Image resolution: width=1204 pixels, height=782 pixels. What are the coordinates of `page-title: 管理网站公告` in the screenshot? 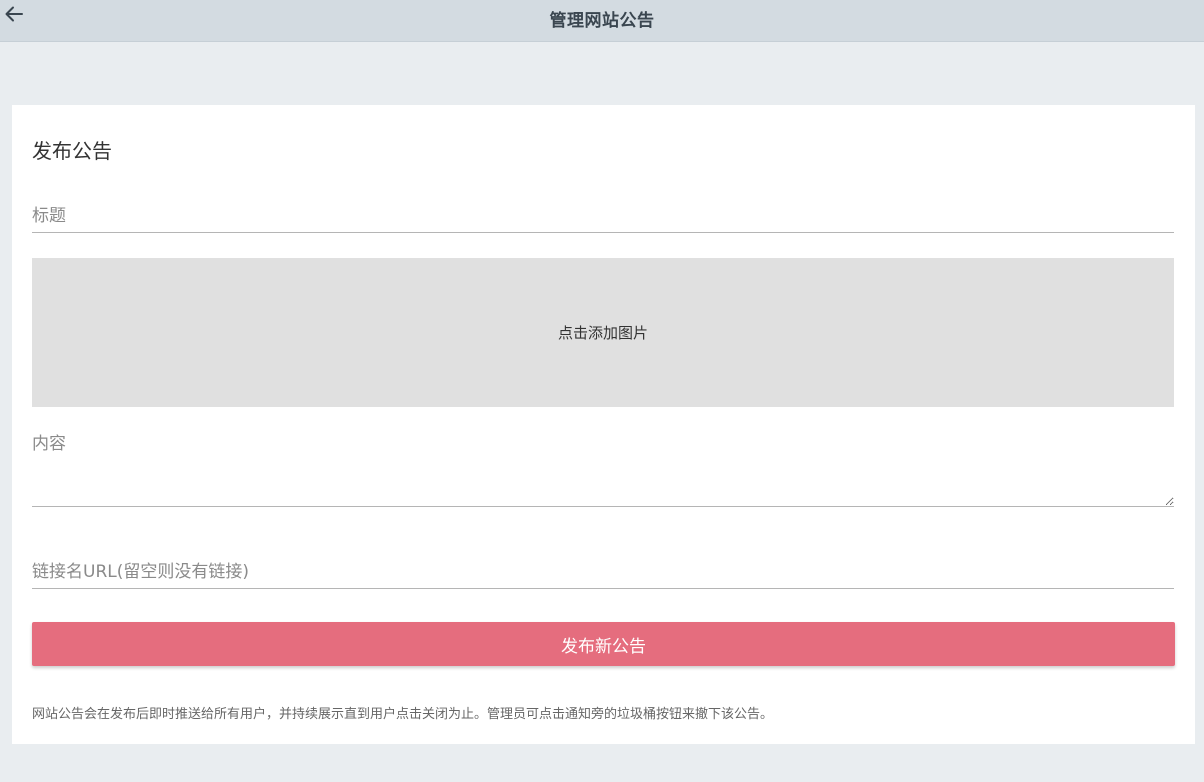 It's located at (602, 21).